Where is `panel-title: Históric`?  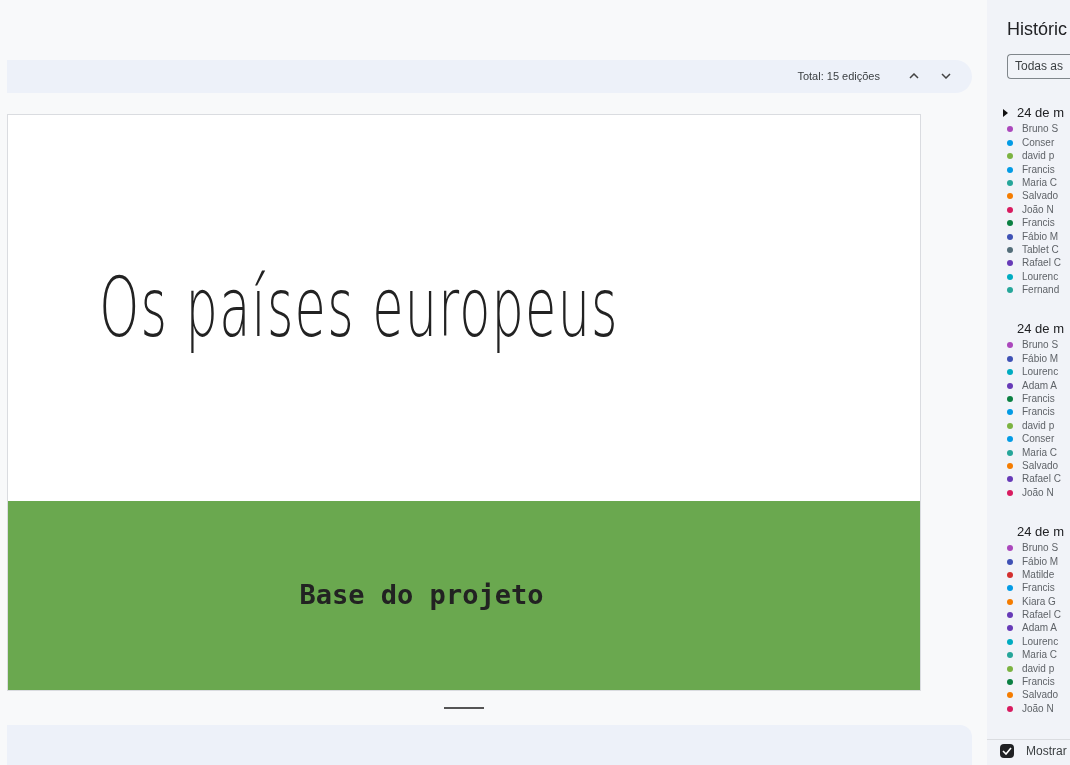 panel-title: Históric is located at coordinates (1037, 29).